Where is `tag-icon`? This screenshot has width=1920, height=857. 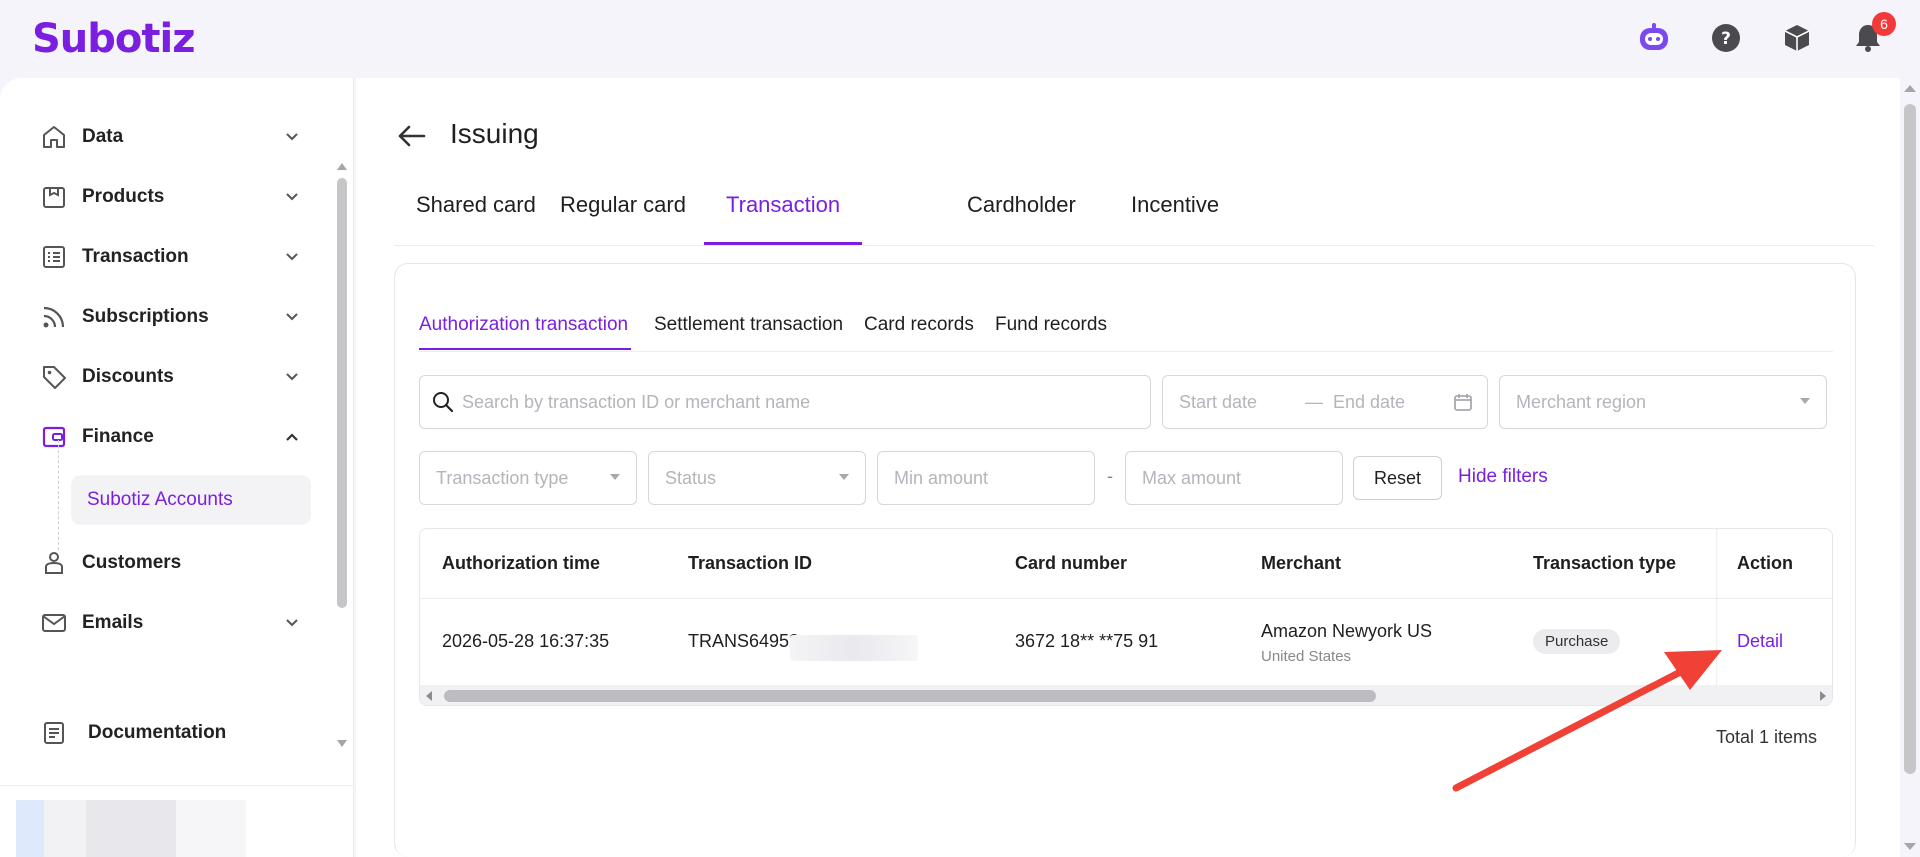 tag-icon is located at coordinates (54, 377).